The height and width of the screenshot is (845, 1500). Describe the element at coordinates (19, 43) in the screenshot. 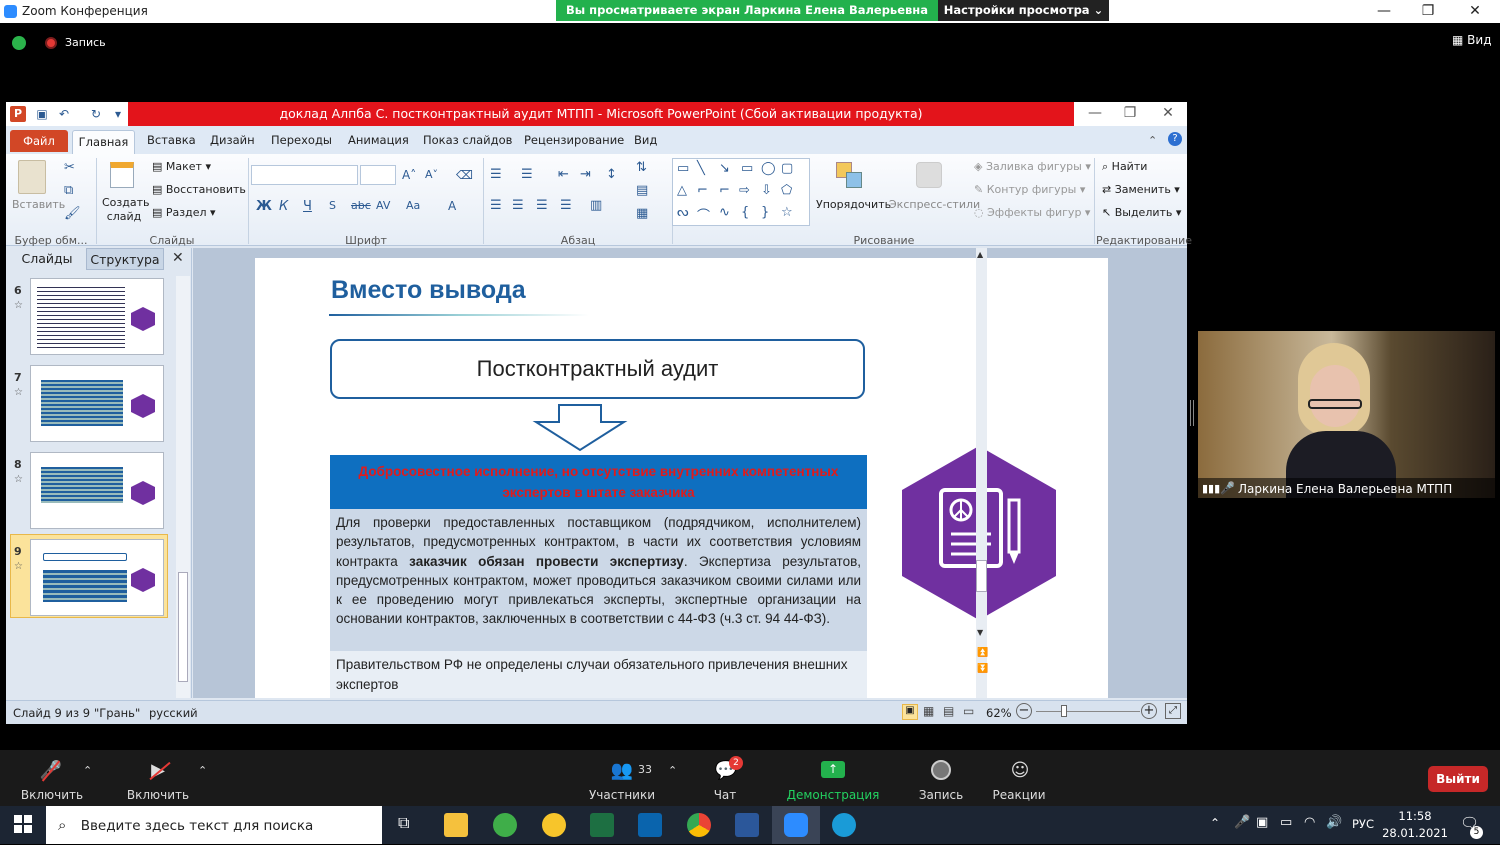

I see `shield-icon` at that location.